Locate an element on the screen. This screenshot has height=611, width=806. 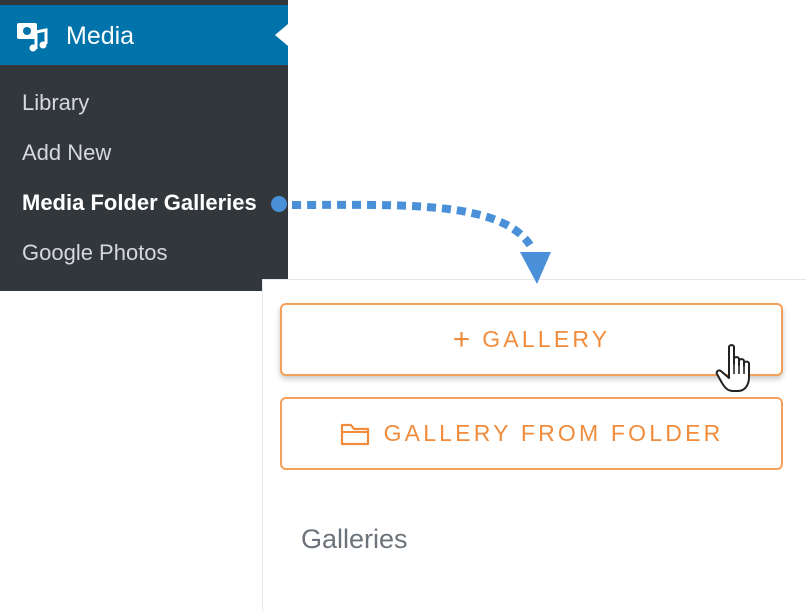
submenu-item-media-folder-galleries: Media Folder Galleries is located at coordinates (139, 203).